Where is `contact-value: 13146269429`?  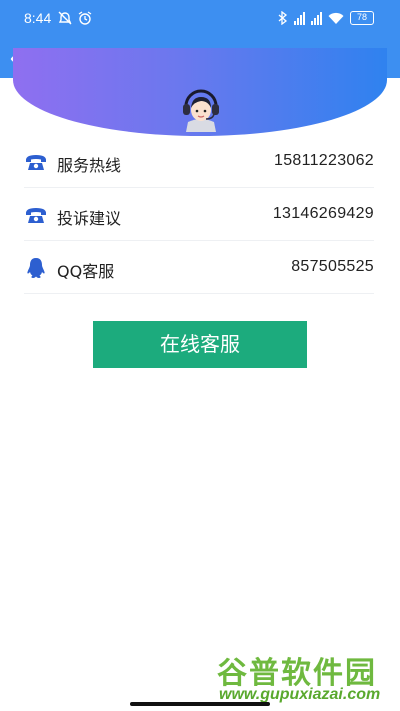 contact-value: 13146269429 is located at coordinates (323, 214).